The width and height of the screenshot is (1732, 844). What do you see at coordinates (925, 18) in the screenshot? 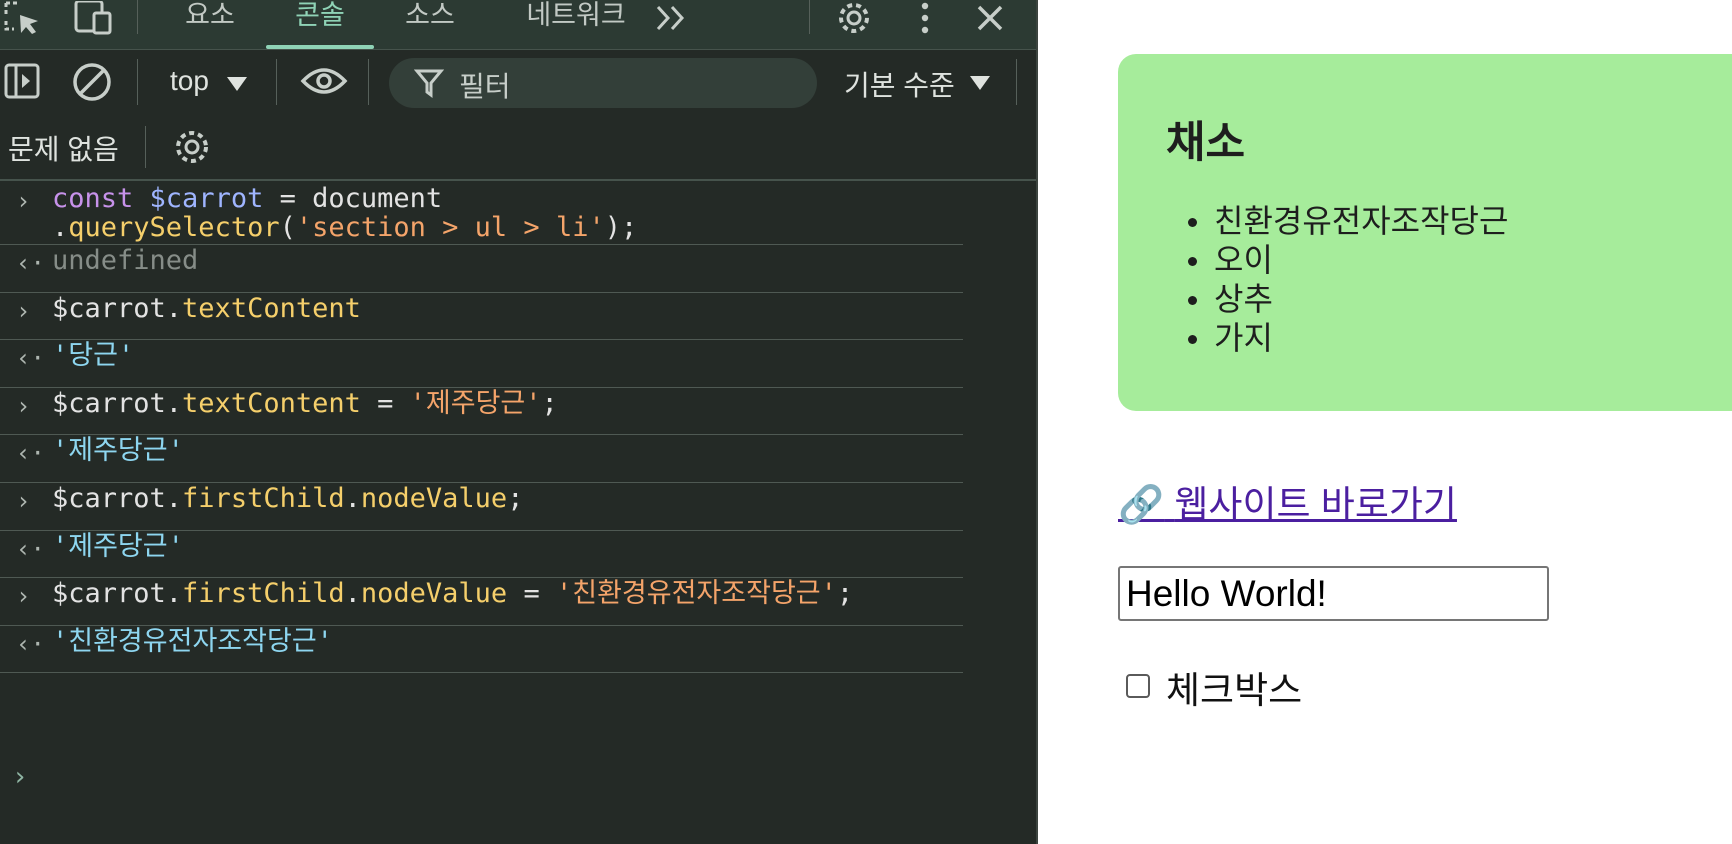
I see `kebab-menu-icon` at bounding box center [925, 18].